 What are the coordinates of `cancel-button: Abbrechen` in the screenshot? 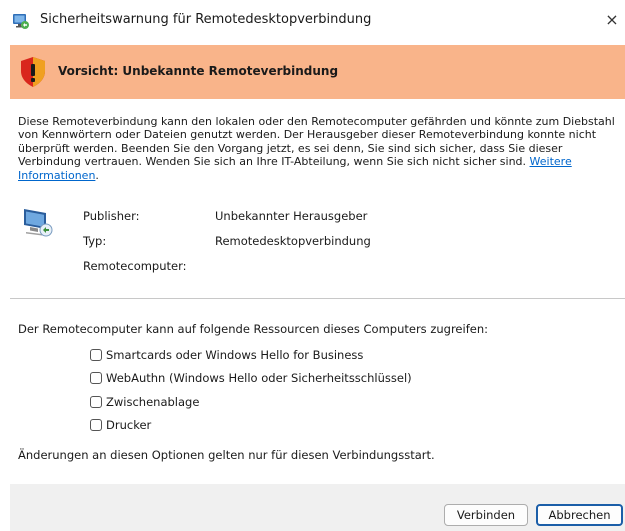 It's located at (579, 515).